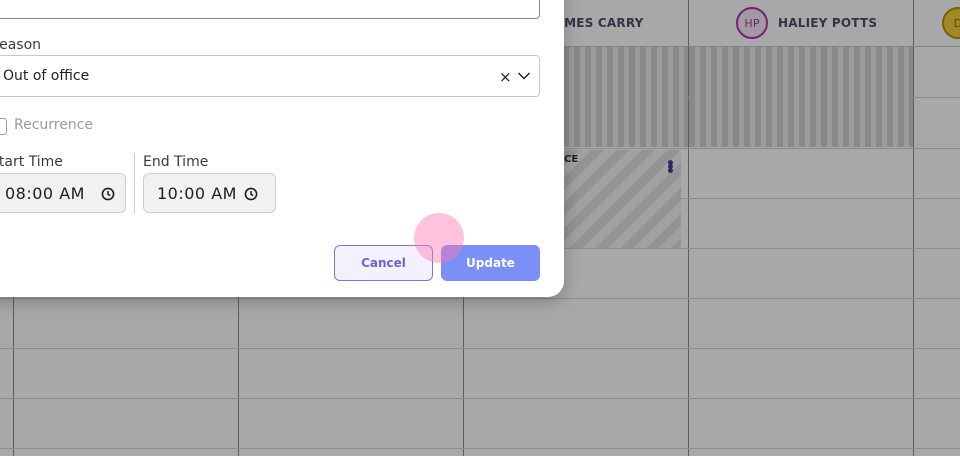 Image resolution: width=960 pixels, height=456 pixels. Describe the element at coordinates (46, 76) in the screenshot. I see `reason-select-value: Out of office` at that location.